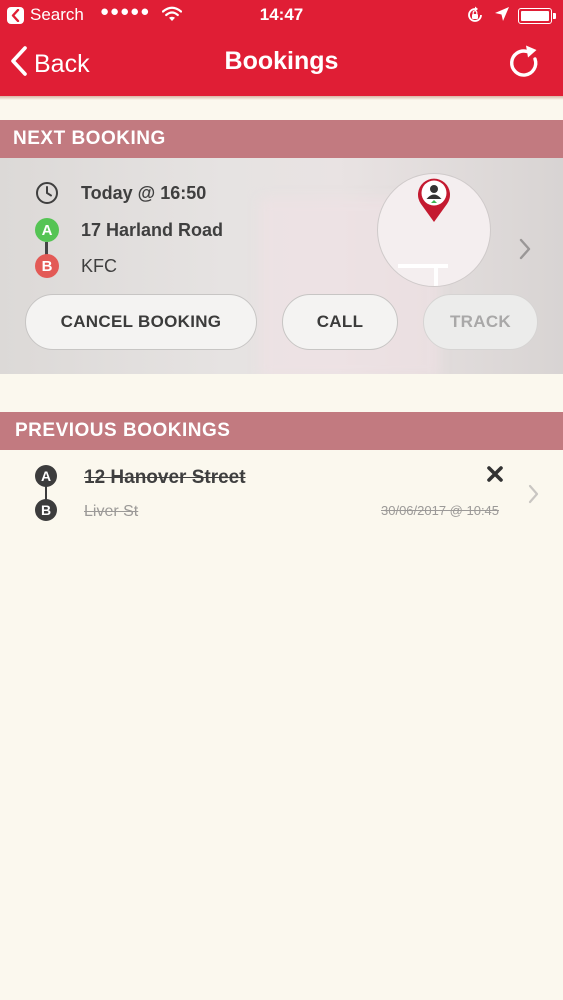 The height and width of the screenshot is (1000, 563). What do you see at coordinates (99, 265) in the screenshot?
I see `dropoff-address: KFC` at bounding box center [99, 265].